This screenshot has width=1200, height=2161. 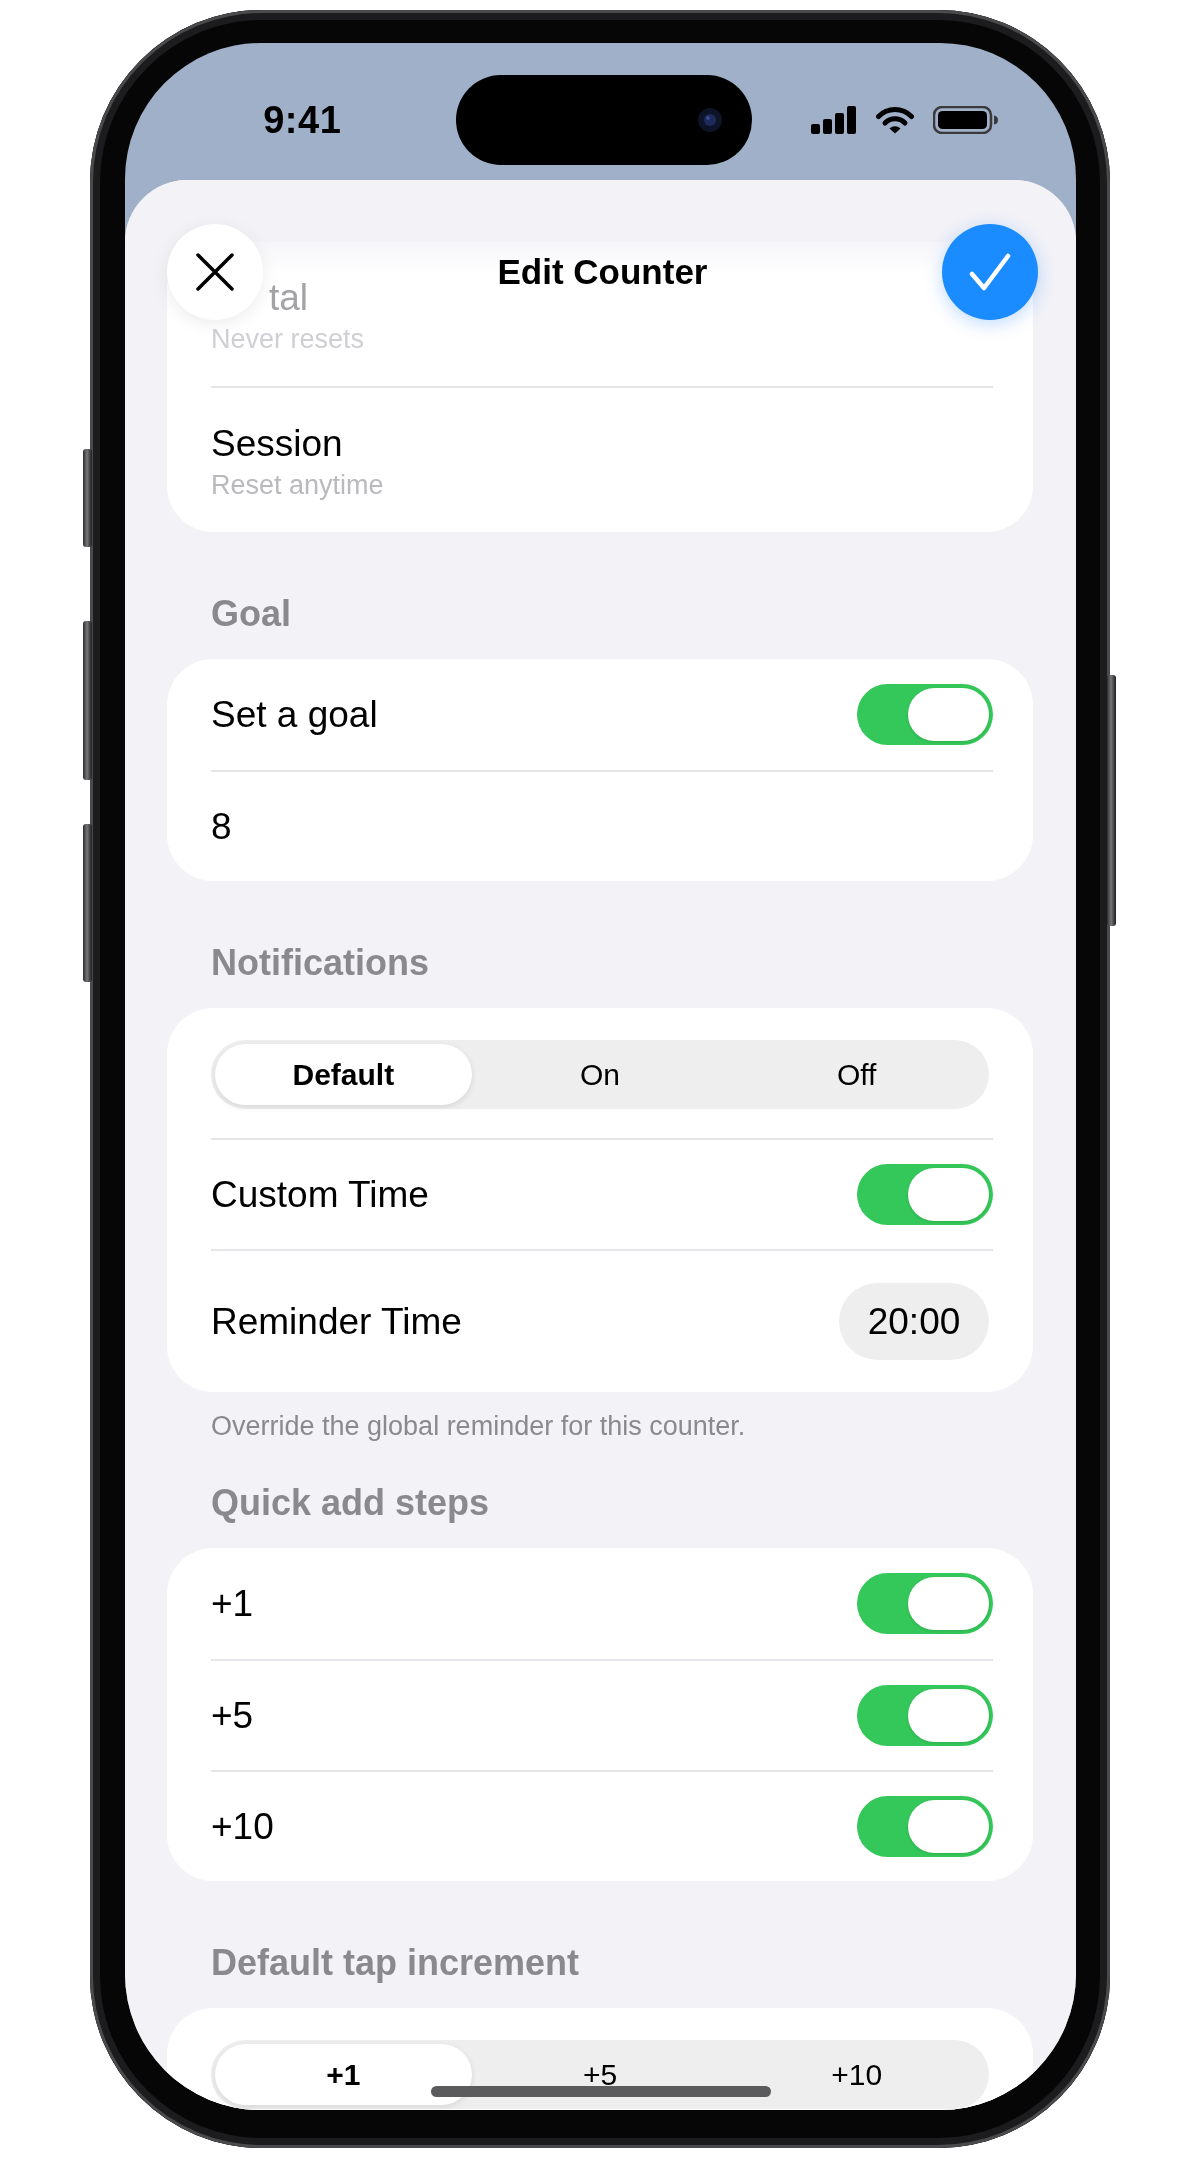 I want to click on segment-option: Off, so click(x=856, y=1074).